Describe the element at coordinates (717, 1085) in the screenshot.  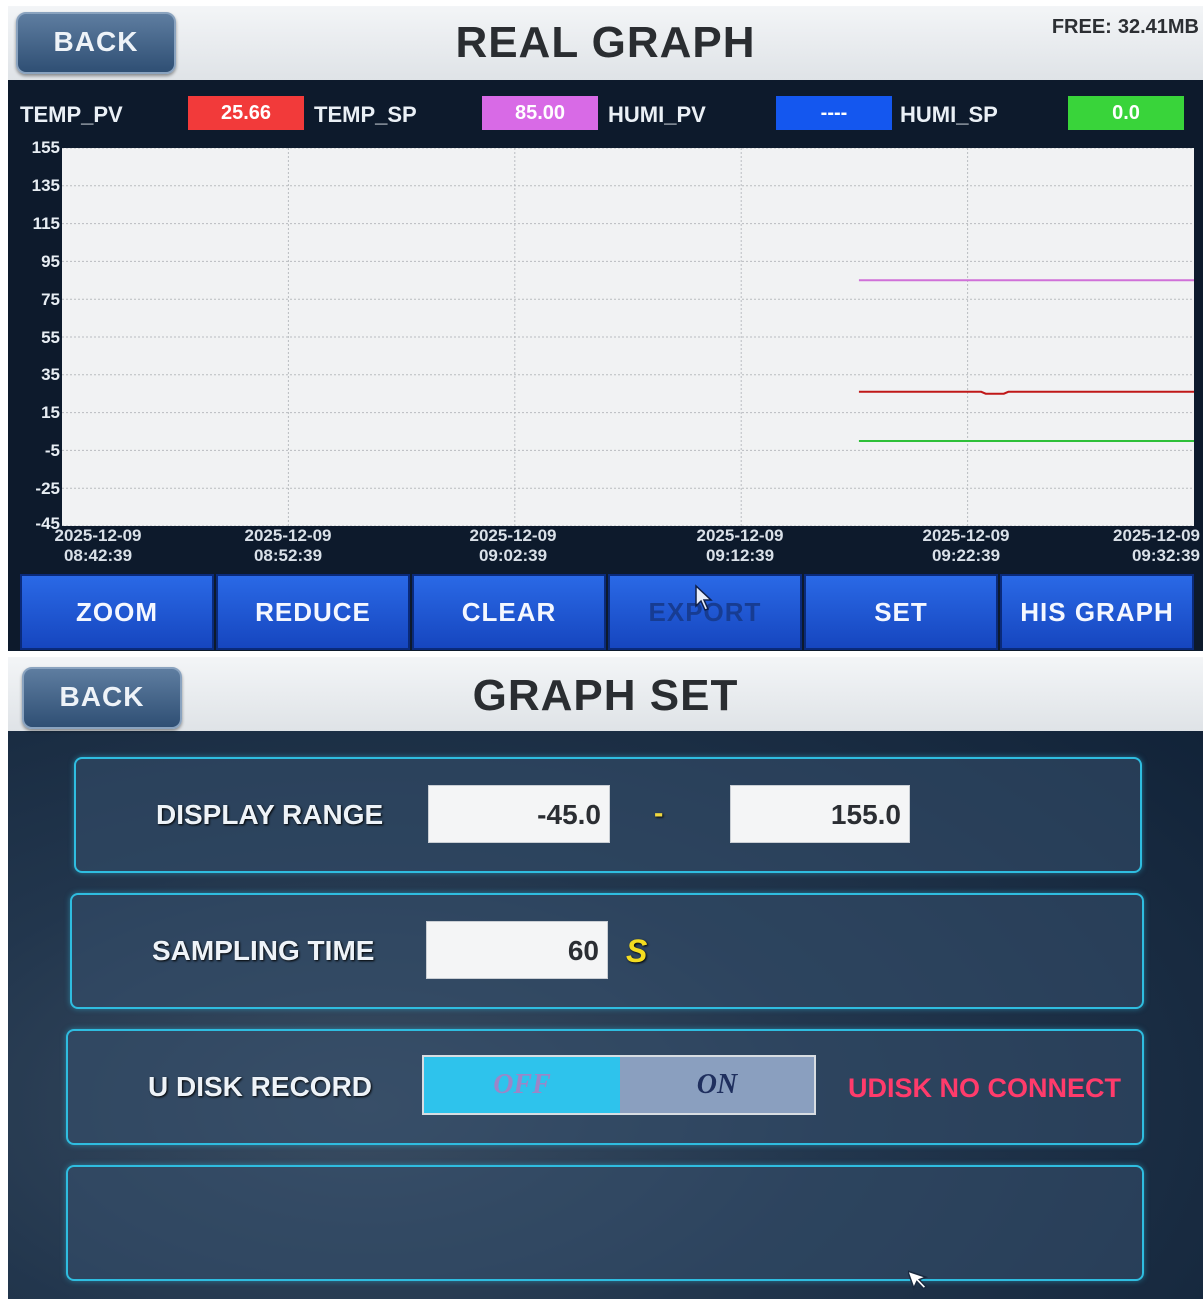
I see `toggle-on-option: ON` at that location.